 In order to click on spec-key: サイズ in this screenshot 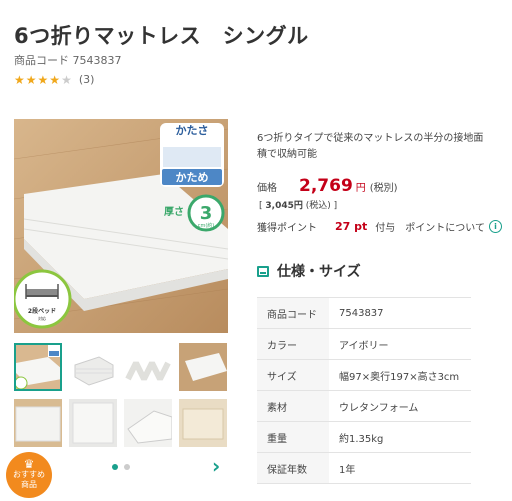, I will do `click(293, 375)`.